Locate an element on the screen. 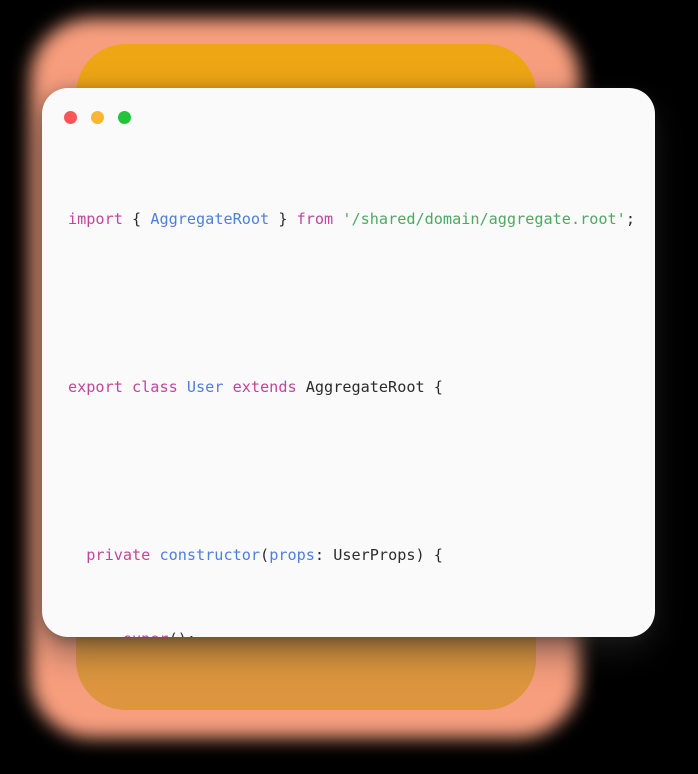 The image size is (698, 774). token-import-keyword: import is located at coordinates (95, 219).